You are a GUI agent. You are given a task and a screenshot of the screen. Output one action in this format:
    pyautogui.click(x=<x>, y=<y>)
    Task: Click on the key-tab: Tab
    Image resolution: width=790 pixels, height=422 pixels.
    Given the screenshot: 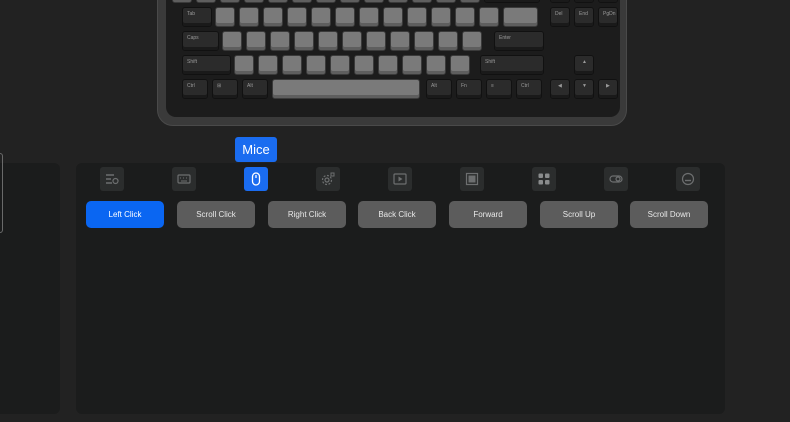 What is the action you would take?
    pyautogui.click(x=197, y=17)
    